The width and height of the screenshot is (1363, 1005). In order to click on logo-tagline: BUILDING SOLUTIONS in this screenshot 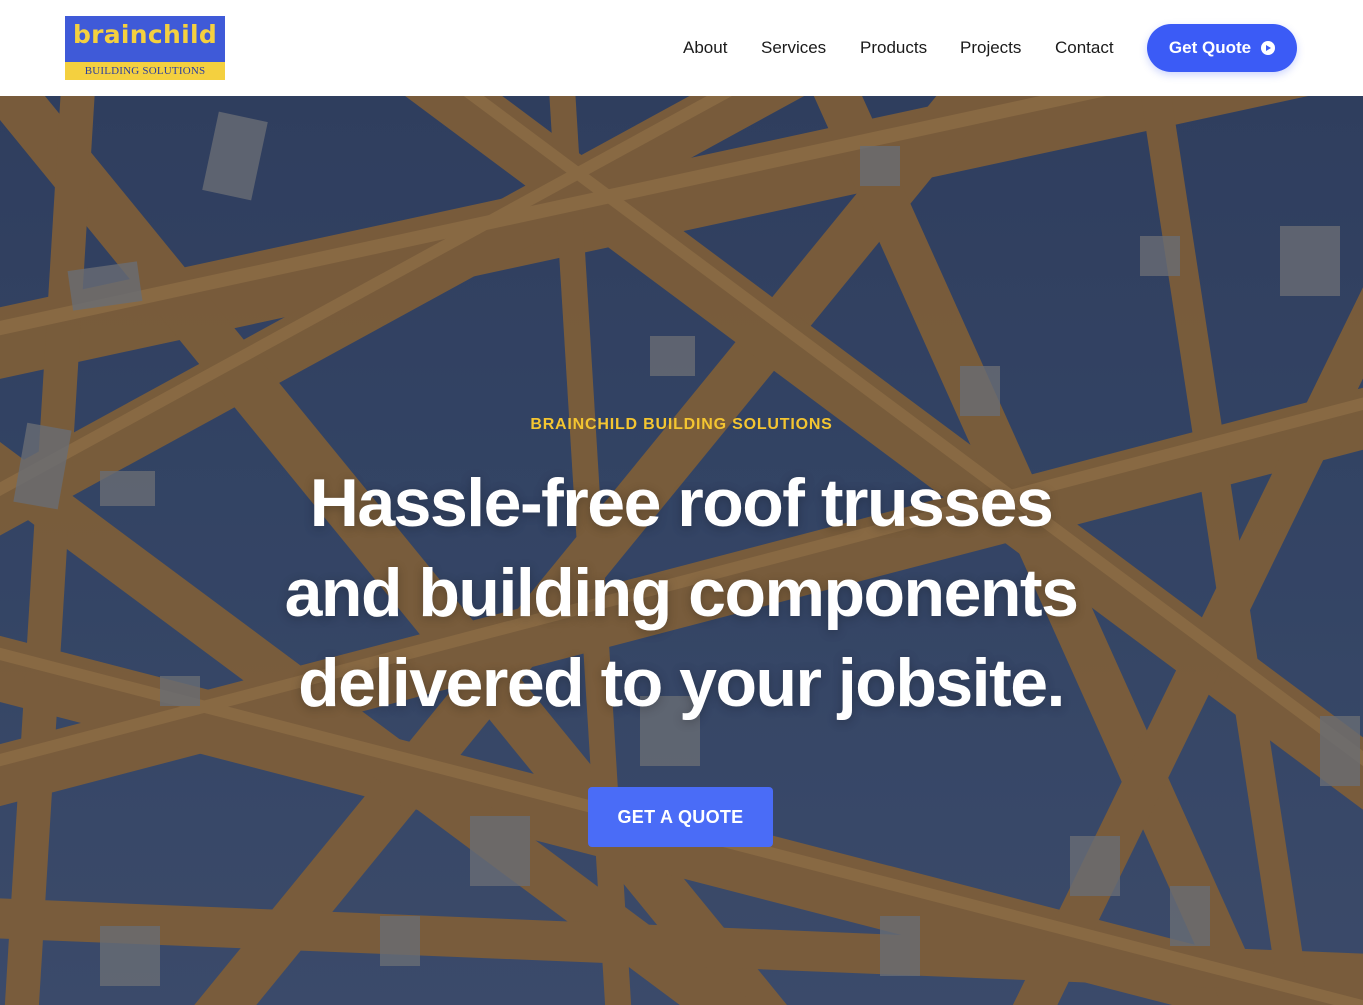, I will do `click(145, 71)`.